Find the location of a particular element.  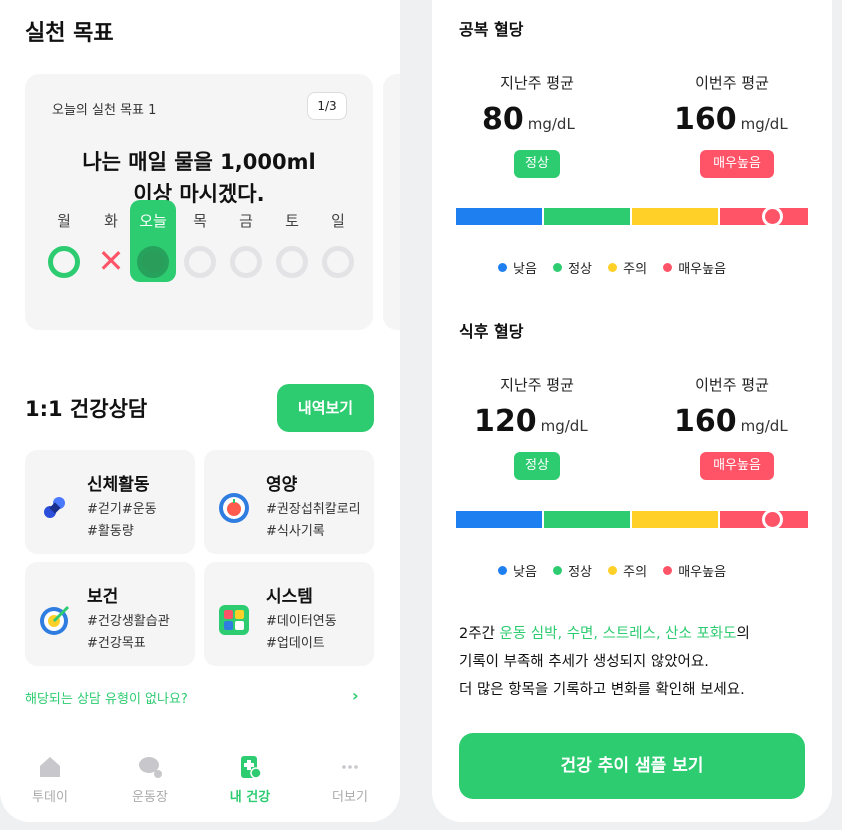

goal-text-line1: 나는 매일 물을 1,000ml is located at coordinates (199, 162).